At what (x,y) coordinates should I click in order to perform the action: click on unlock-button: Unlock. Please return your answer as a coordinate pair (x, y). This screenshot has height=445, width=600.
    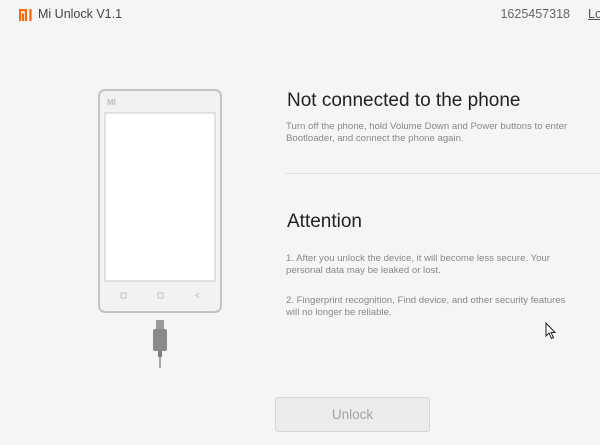
    Looking at the image, I should click on (352, 414).